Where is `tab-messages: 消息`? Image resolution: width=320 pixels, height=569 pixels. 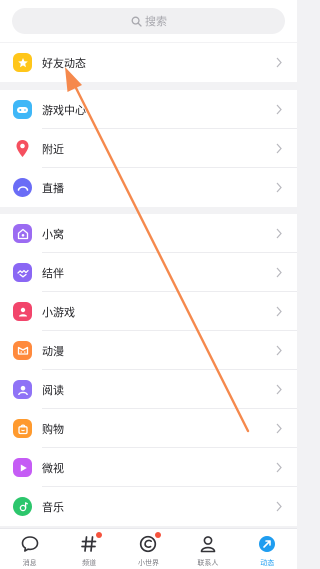
tab-messages: 消息 is located at coordinates (29, 549).